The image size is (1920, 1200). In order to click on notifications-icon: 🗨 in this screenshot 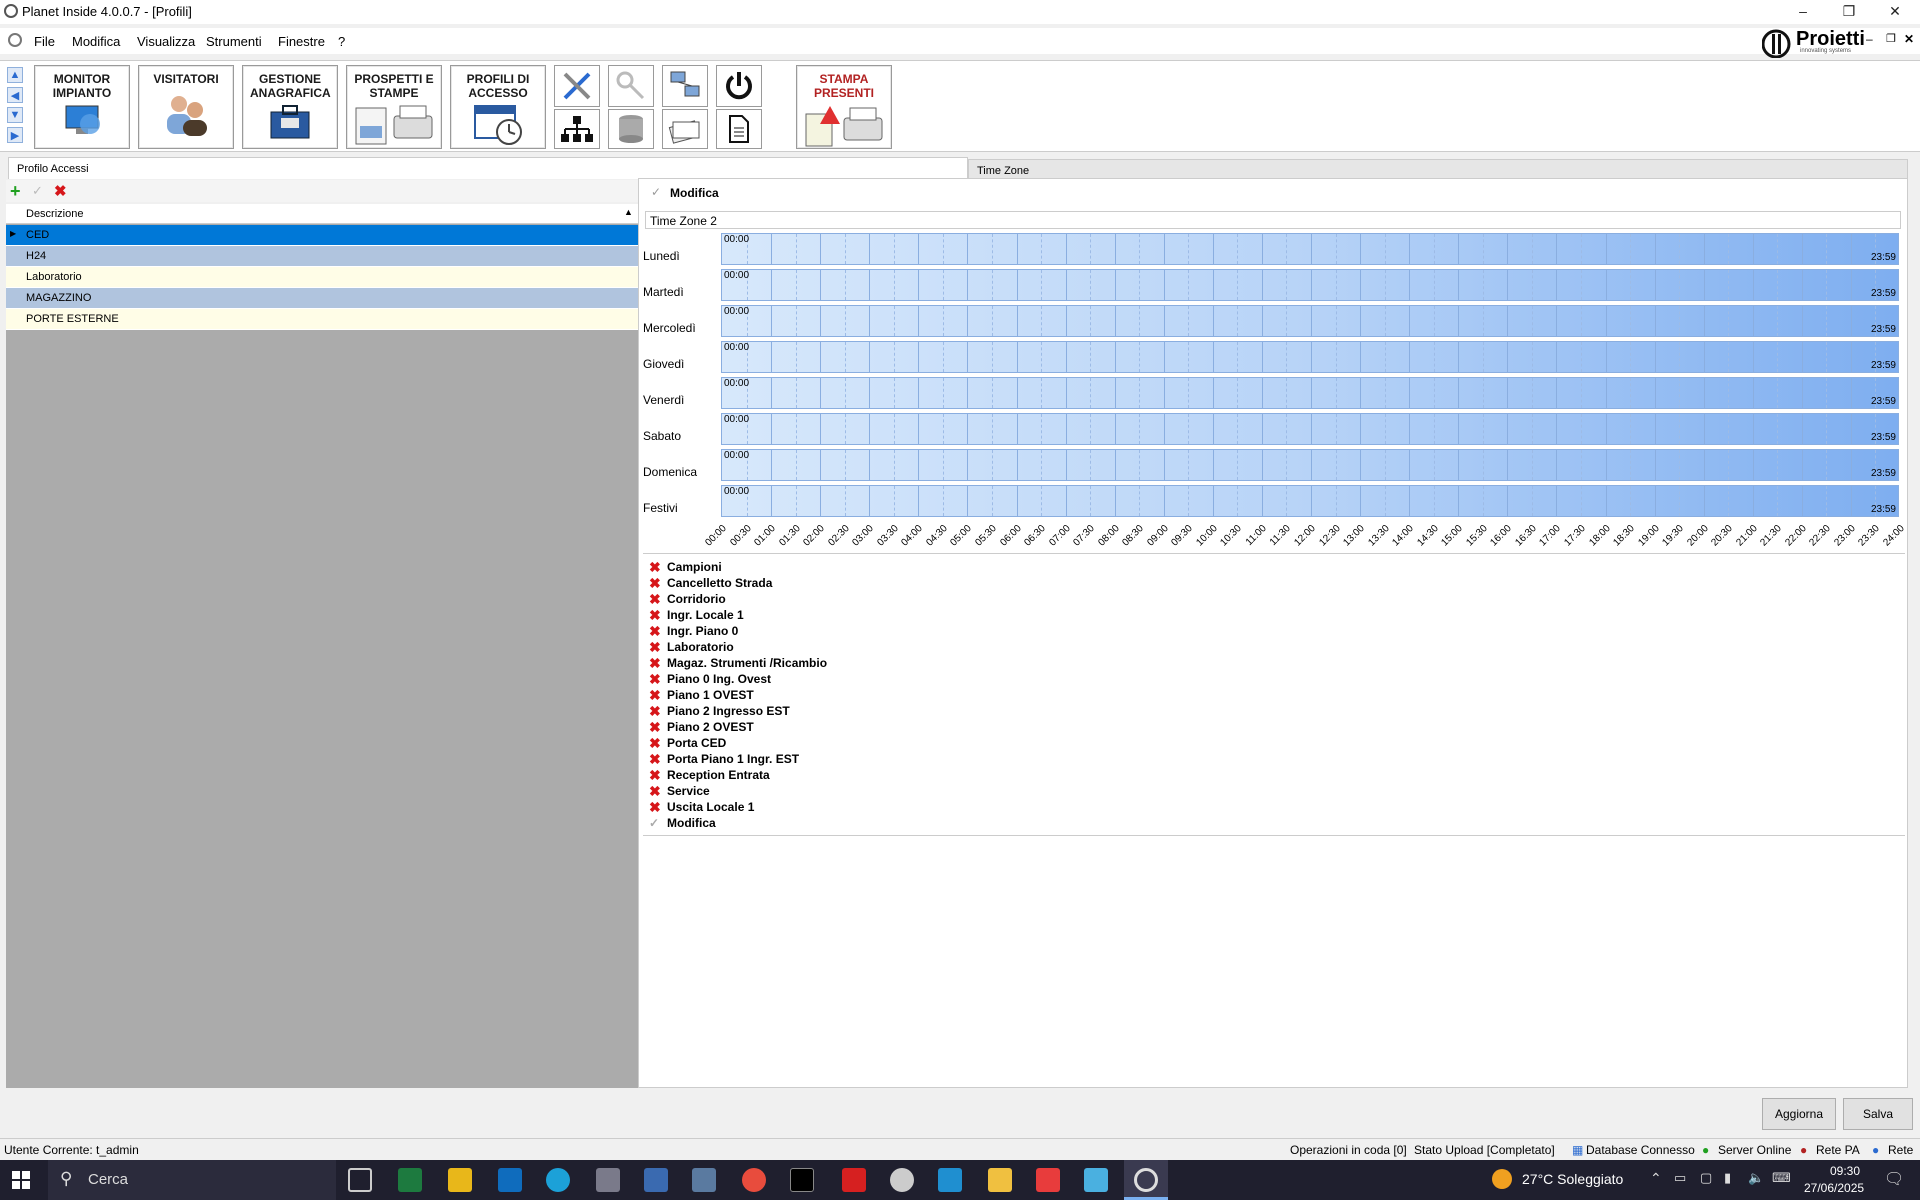, I will do `click(1894, 1179)`.